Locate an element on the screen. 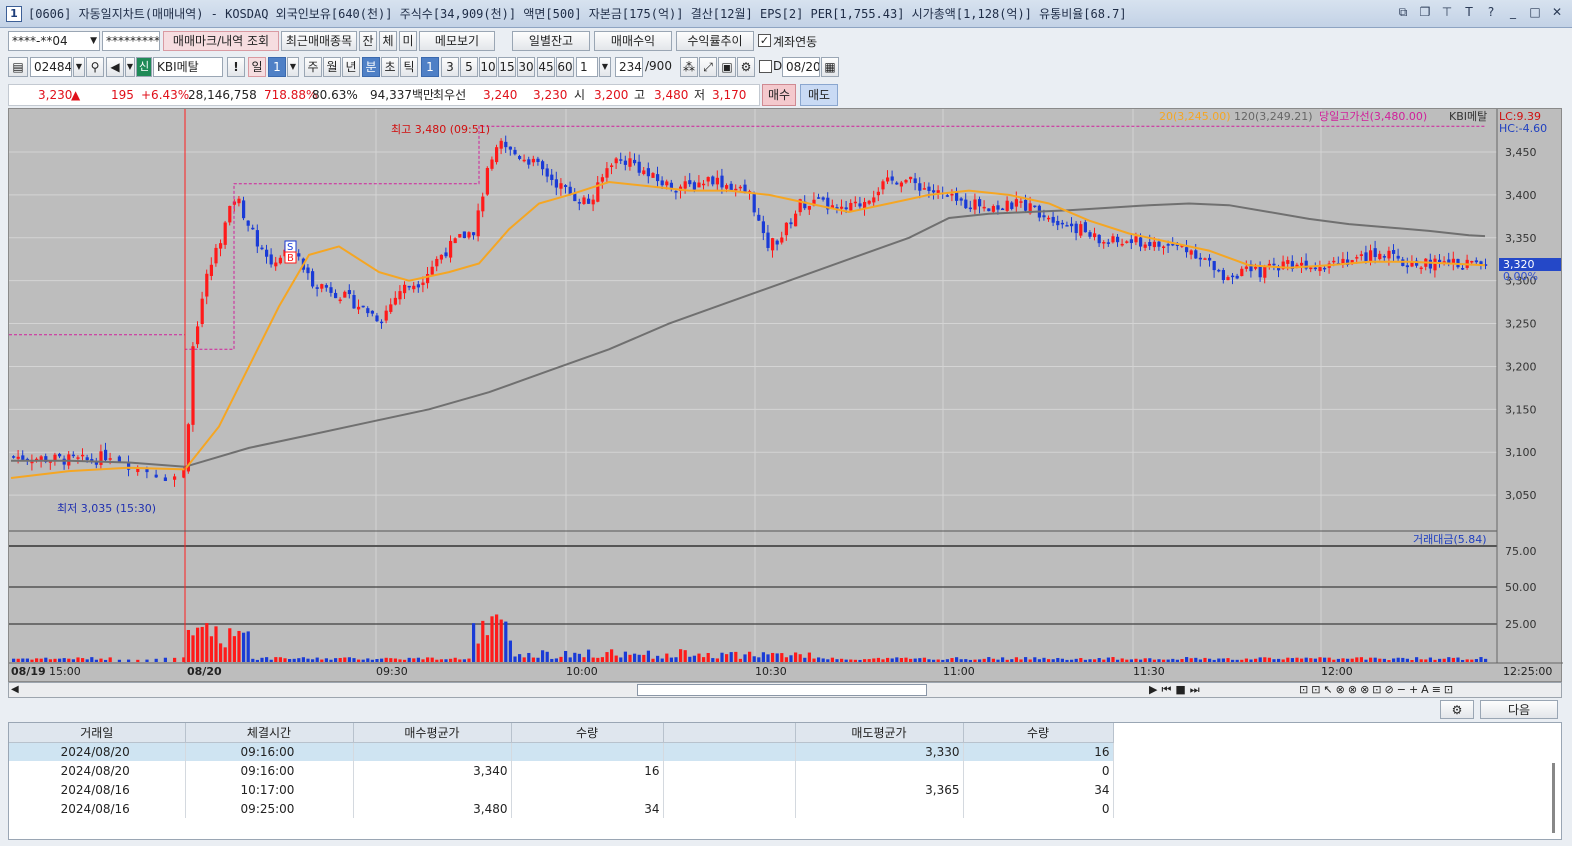 The width and height of the screenshot is (1572, 846). grid-scrollbar is located at coordinates (1553, 798).